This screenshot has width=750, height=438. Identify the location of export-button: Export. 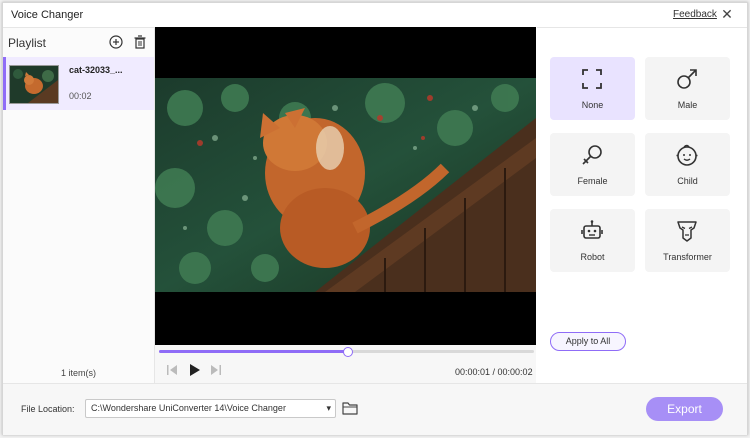
(684, 409).